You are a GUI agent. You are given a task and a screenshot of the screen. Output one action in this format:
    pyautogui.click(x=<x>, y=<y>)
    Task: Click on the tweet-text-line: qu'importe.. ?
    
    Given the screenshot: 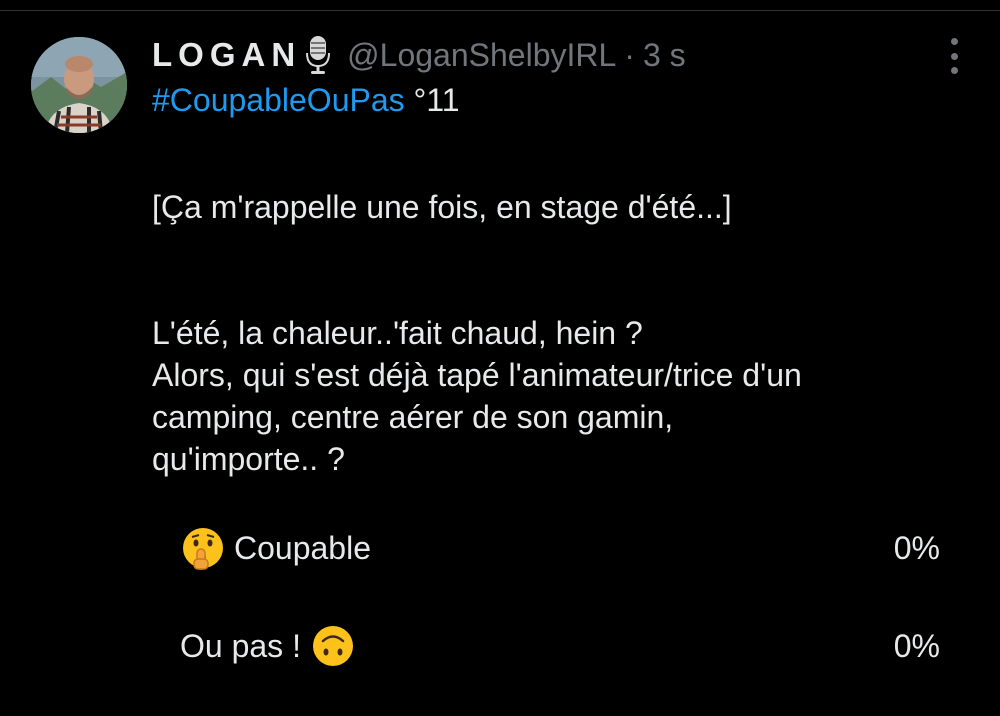 What is the action you would take?
    pyautogui.click(x=248, y=459)
    